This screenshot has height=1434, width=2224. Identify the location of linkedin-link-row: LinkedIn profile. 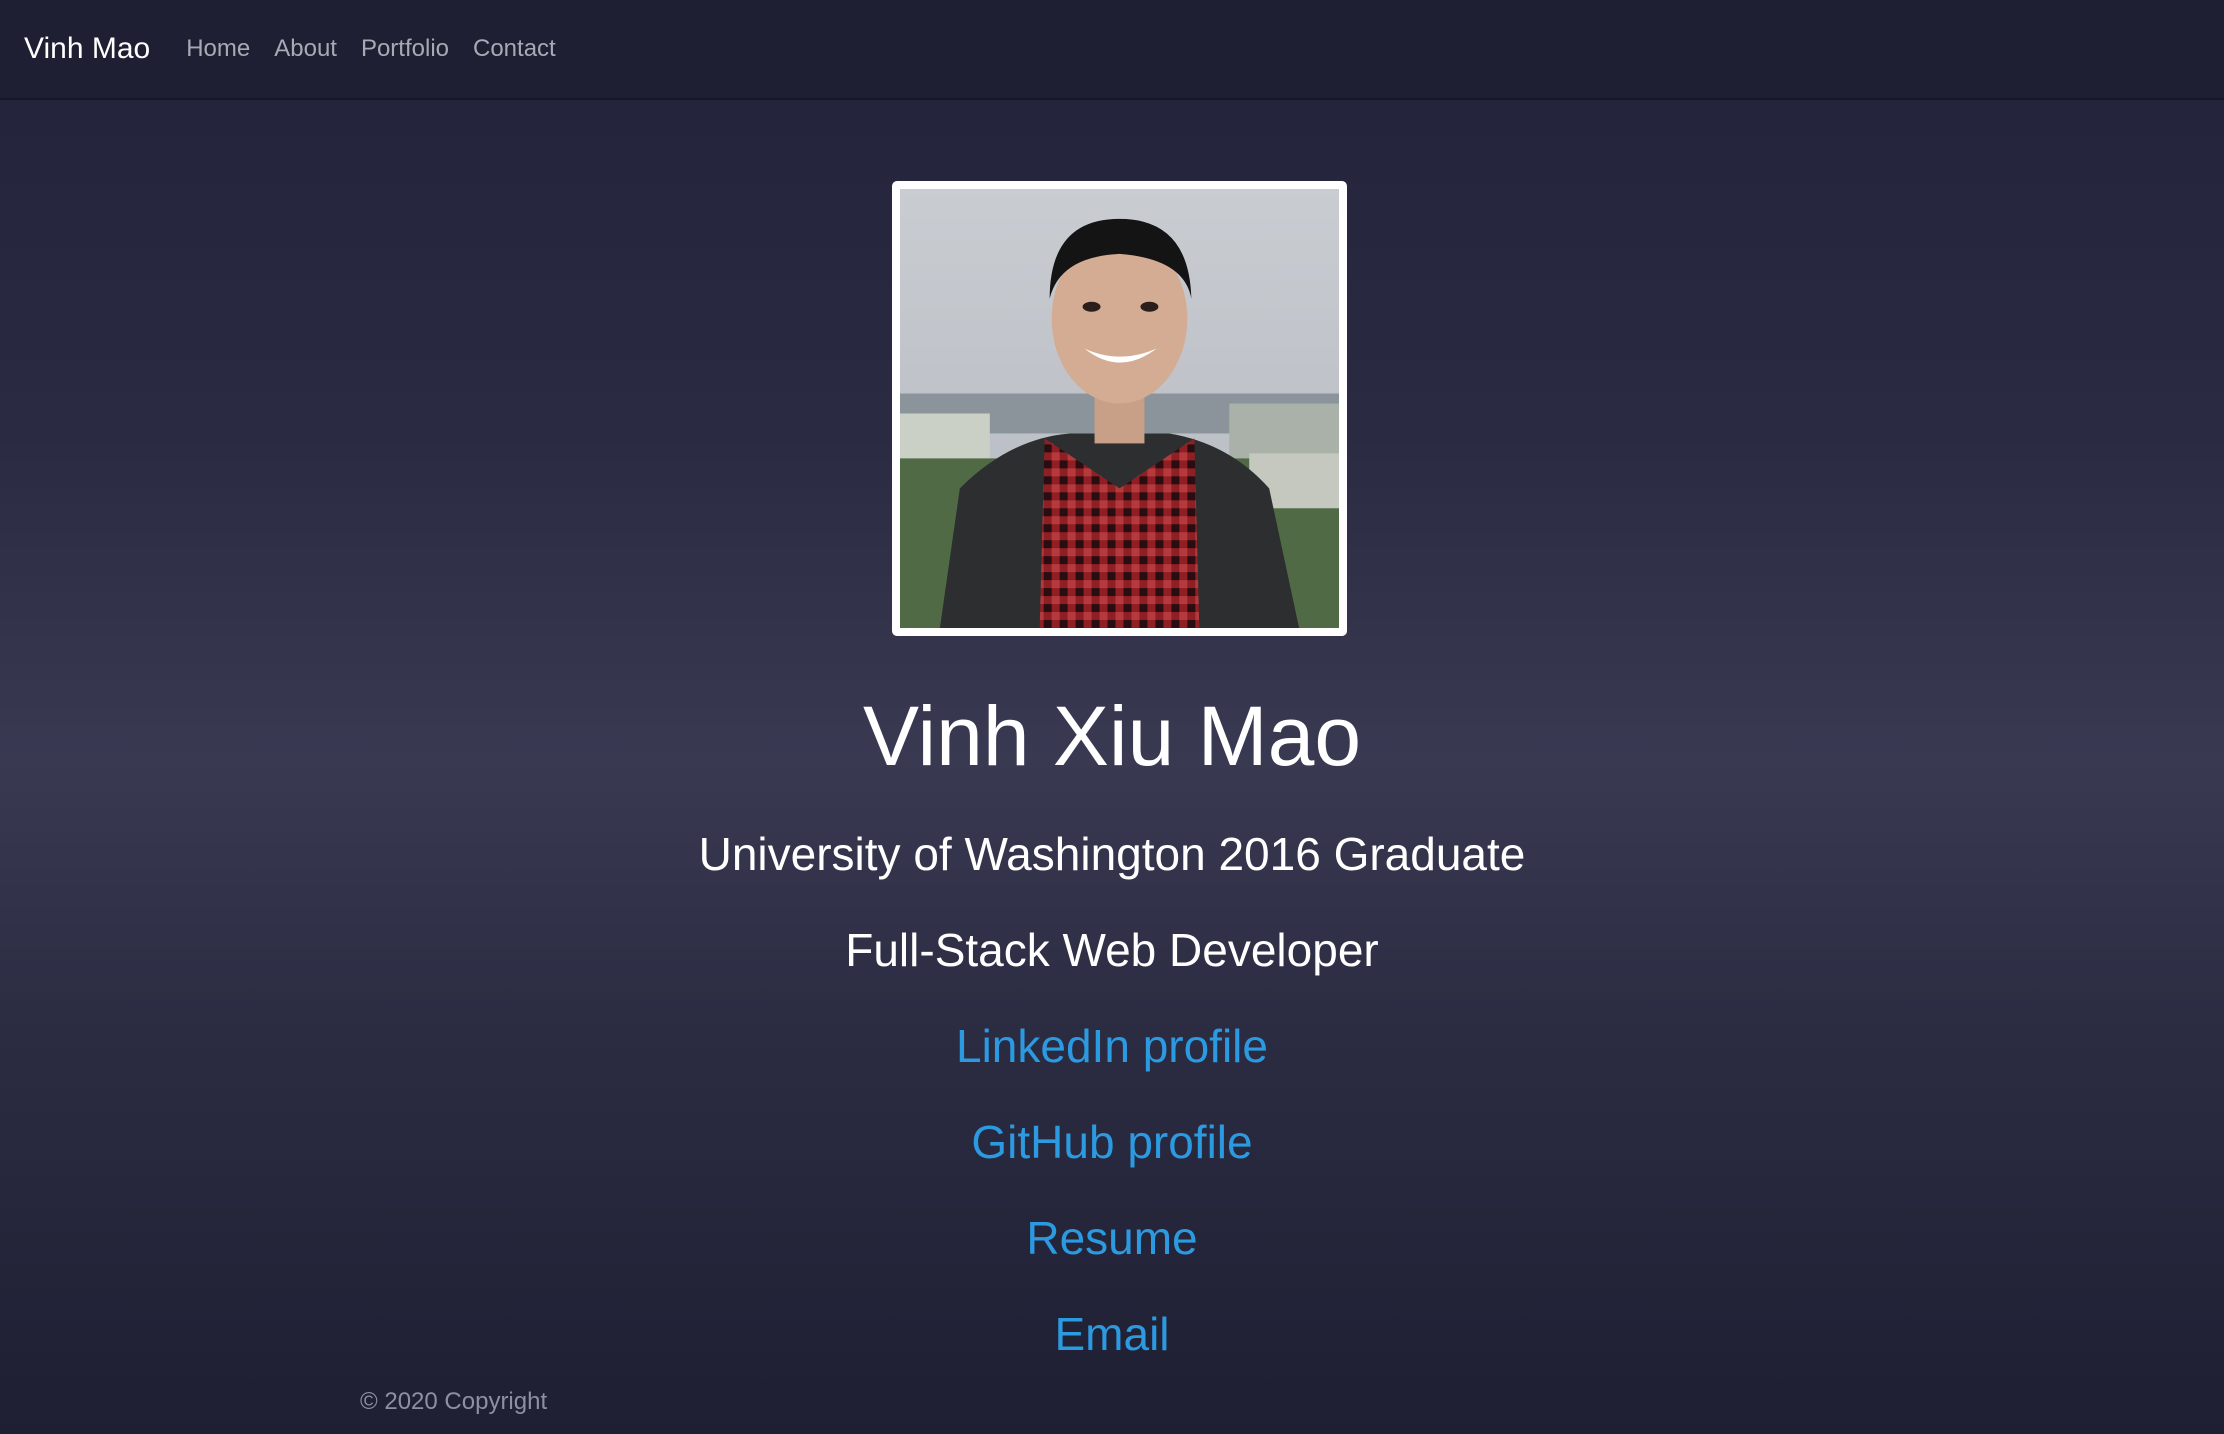
(1112, 1046).